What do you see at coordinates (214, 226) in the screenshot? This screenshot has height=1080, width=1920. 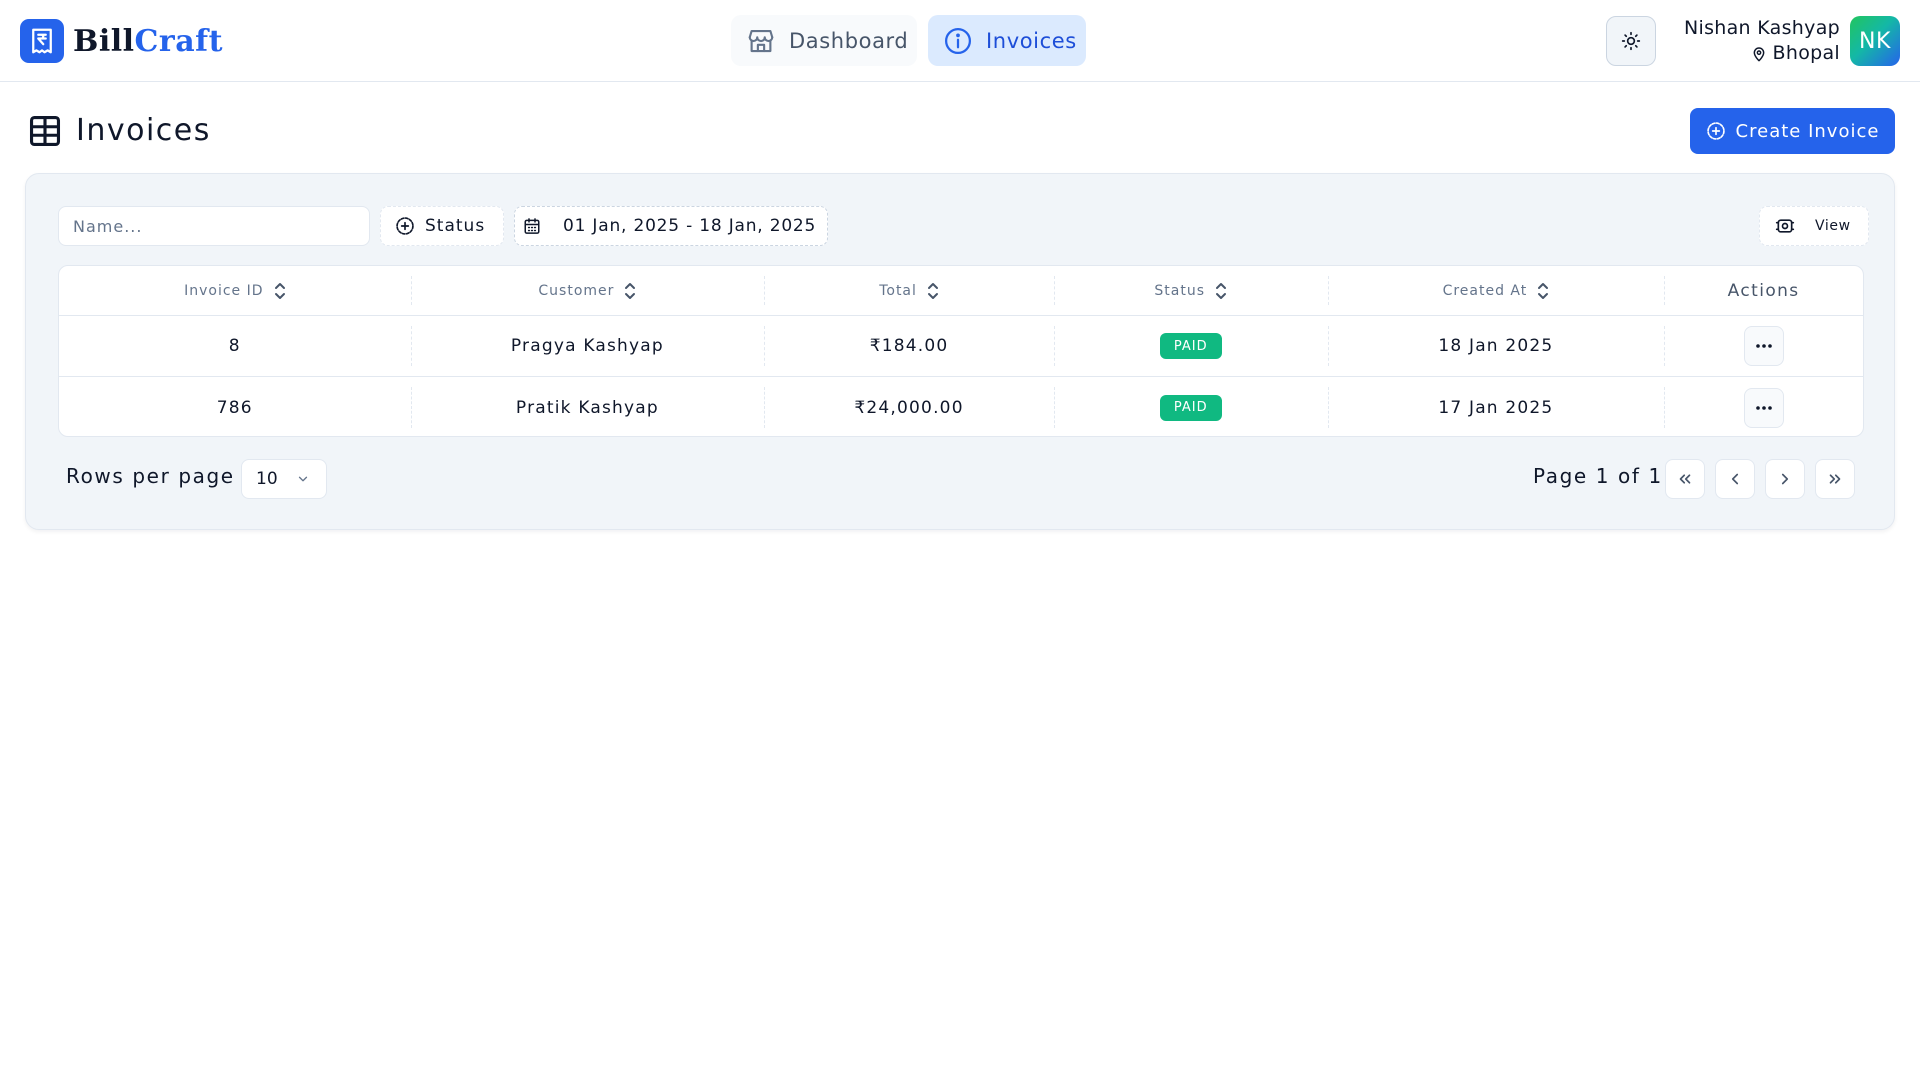 I see `search-input` at bounding box center [214, 226].